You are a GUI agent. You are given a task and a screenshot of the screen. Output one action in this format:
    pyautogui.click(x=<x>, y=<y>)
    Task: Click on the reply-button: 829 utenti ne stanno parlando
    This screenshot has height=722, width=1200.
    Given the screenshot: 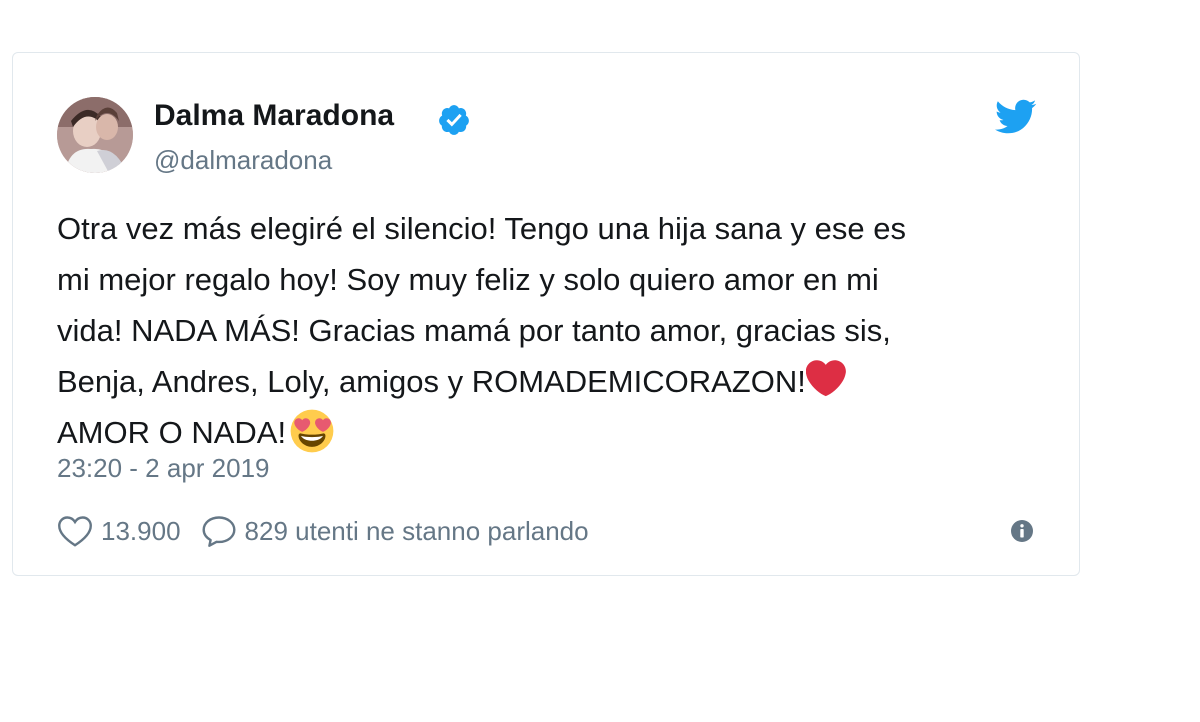 What is the action you would take?
    pyautogui.click(x=395, y=531)
    